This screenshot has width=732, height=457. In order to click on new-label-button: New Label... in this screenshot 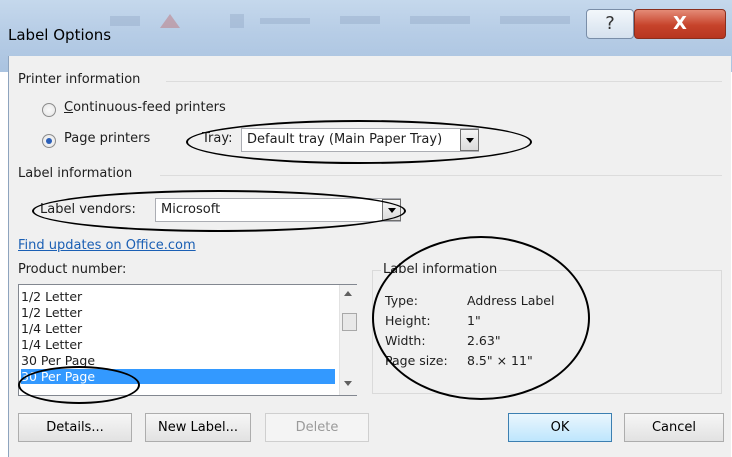, I will do `click(198, 427)`.